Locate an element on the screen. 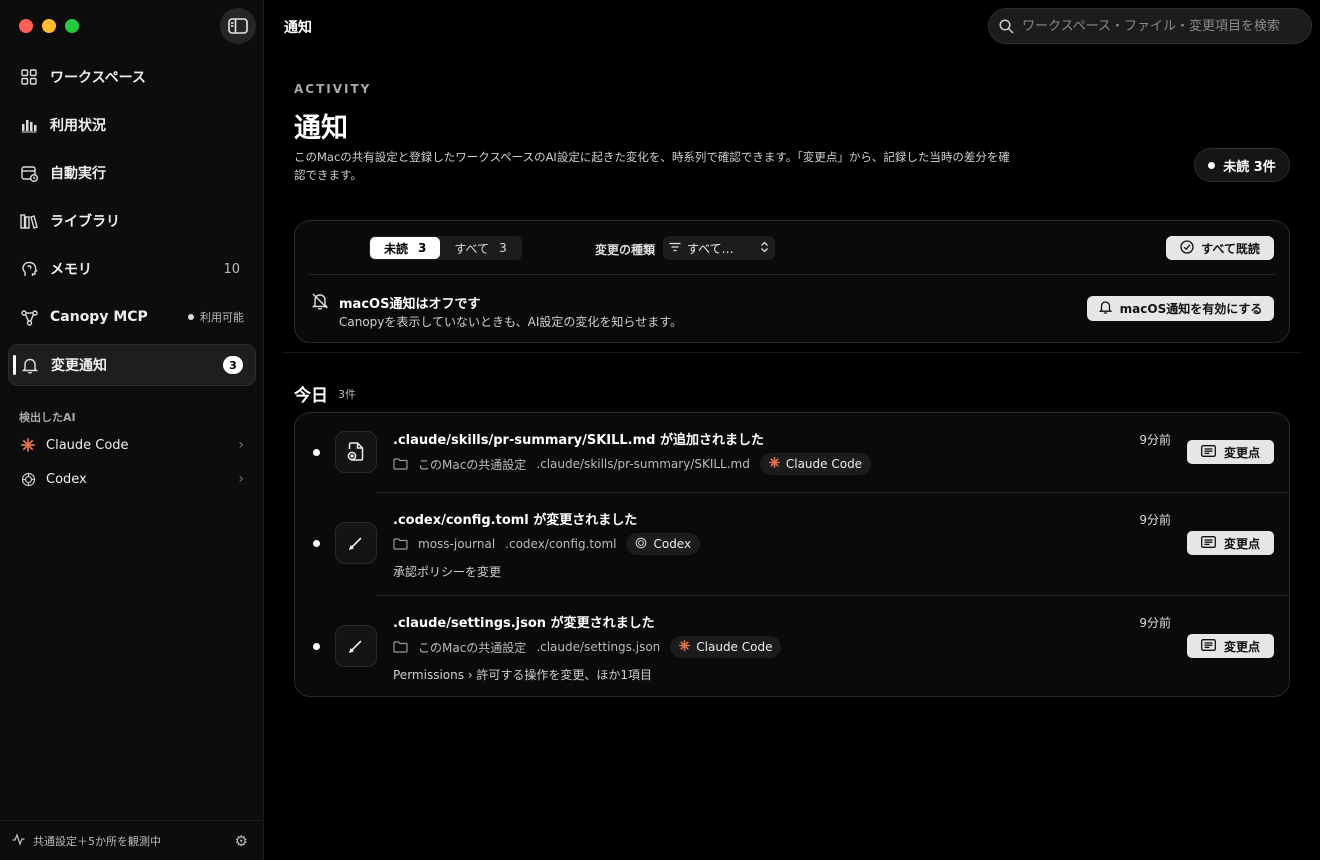 Image resolution: width=1320 pixels, height=860 pixels. zoom-window-button is located at coordinates (72, 26).